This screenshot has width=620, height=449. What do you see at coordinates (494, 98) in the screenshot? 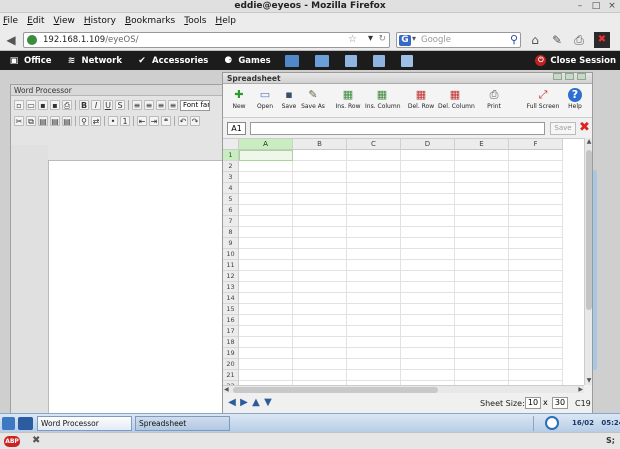
I see `toolbar-button-print: ⎙ Print` at bounding box center [494, 98].